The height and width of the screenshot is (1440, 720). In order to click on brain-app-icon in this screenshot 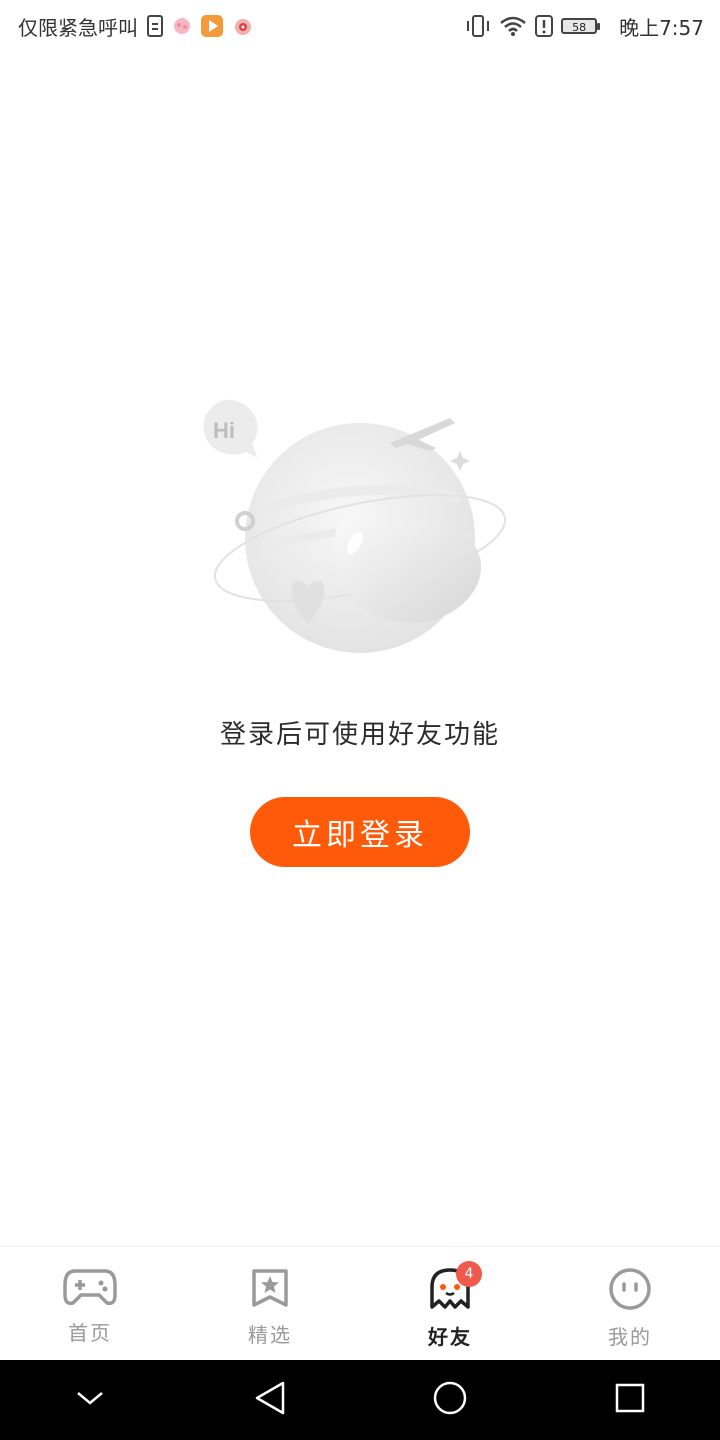, I will do `click(182, 26)`.